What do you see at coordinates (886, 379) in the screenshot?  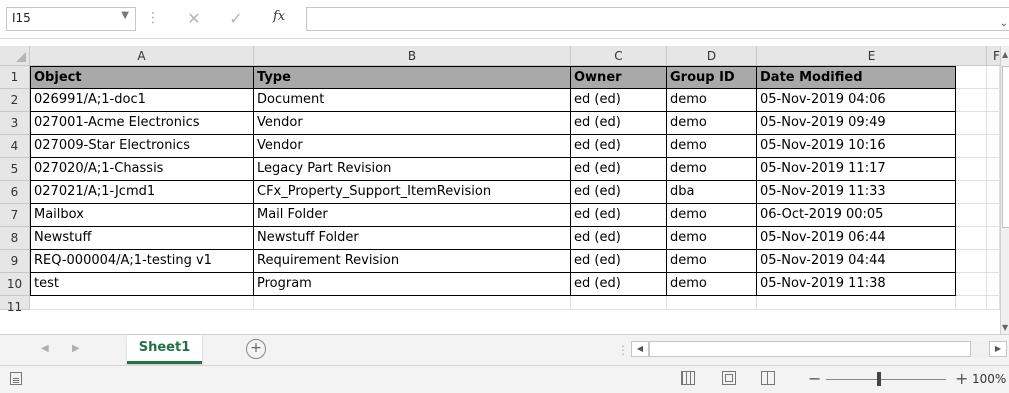 I see `zoom-slider` at bounding box center [886, 379].